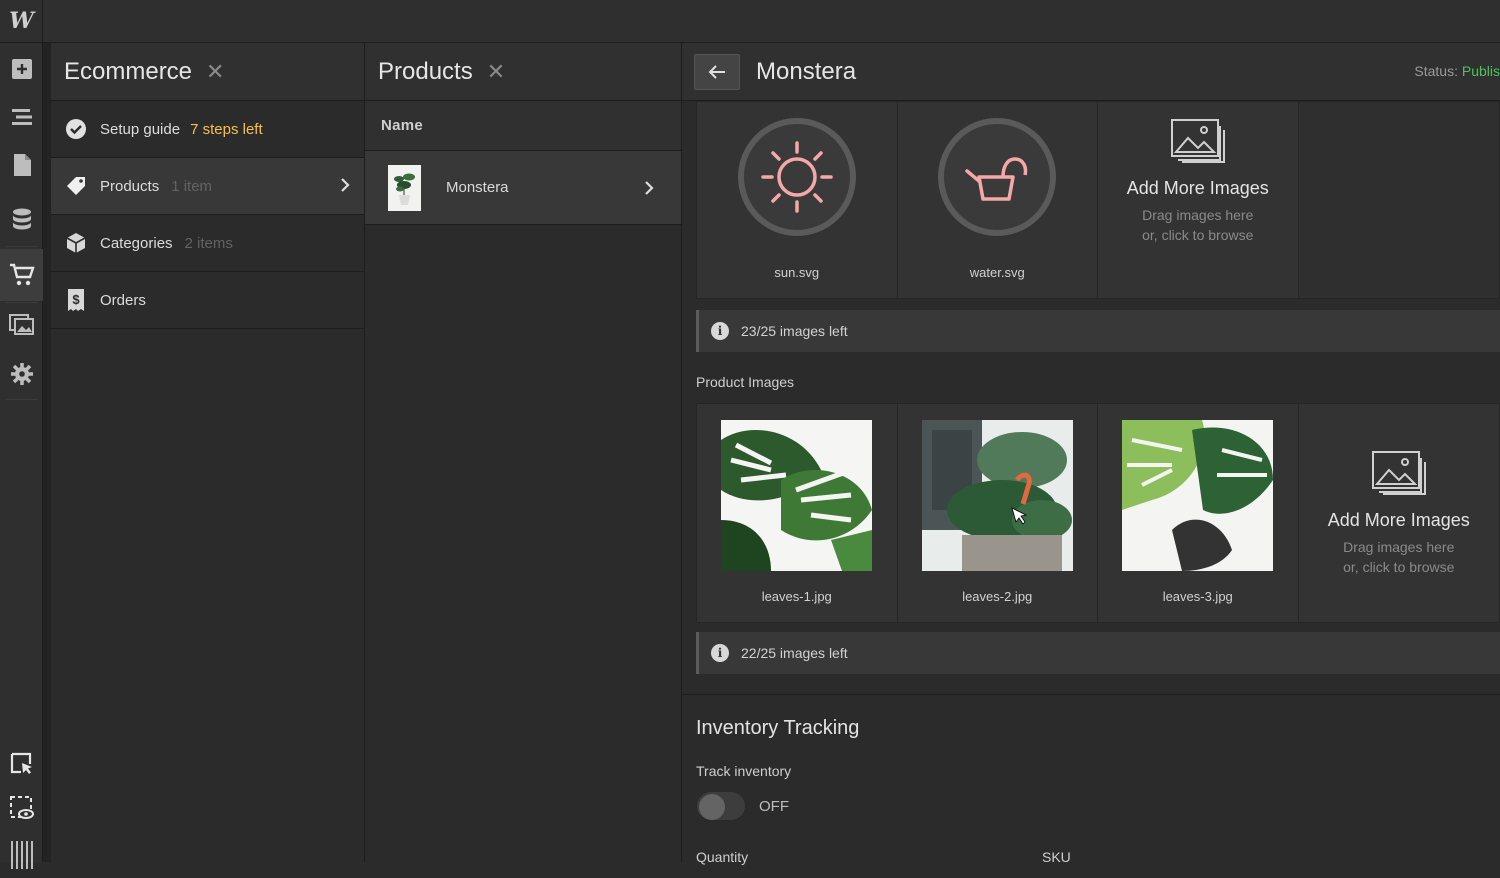 The width and height of the screenshot is (1500, 878). What do you see at coordinates (774, 806) in the screenshot?
I see `toggle-state: OFF` at bounding box center [774, 806].